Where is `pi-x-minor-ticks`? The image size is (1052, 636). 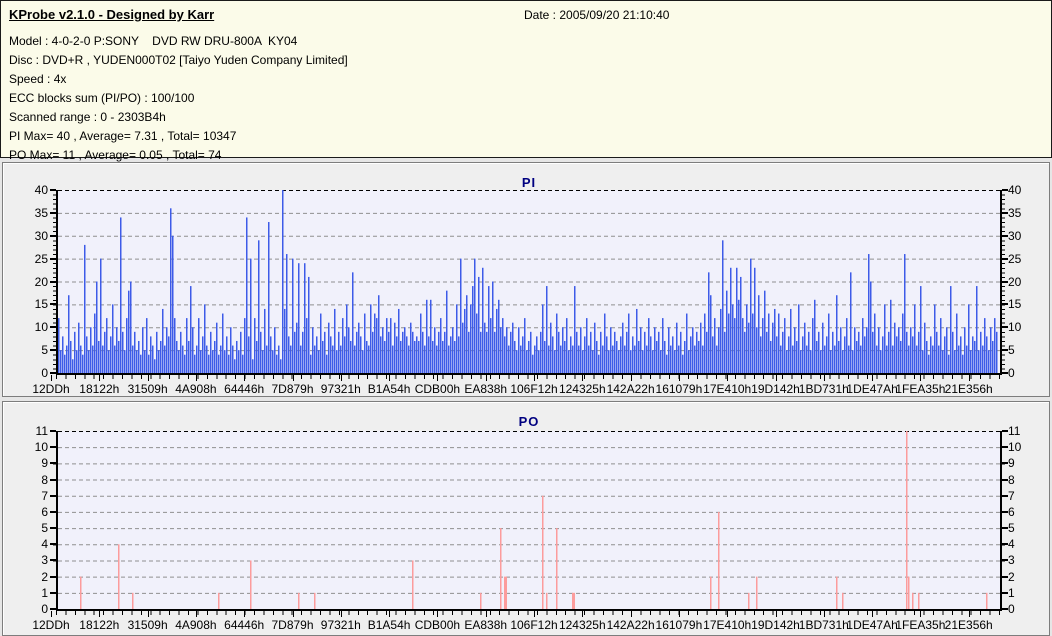
pi-x-minor-ticks is located at coordinates (529, 377).